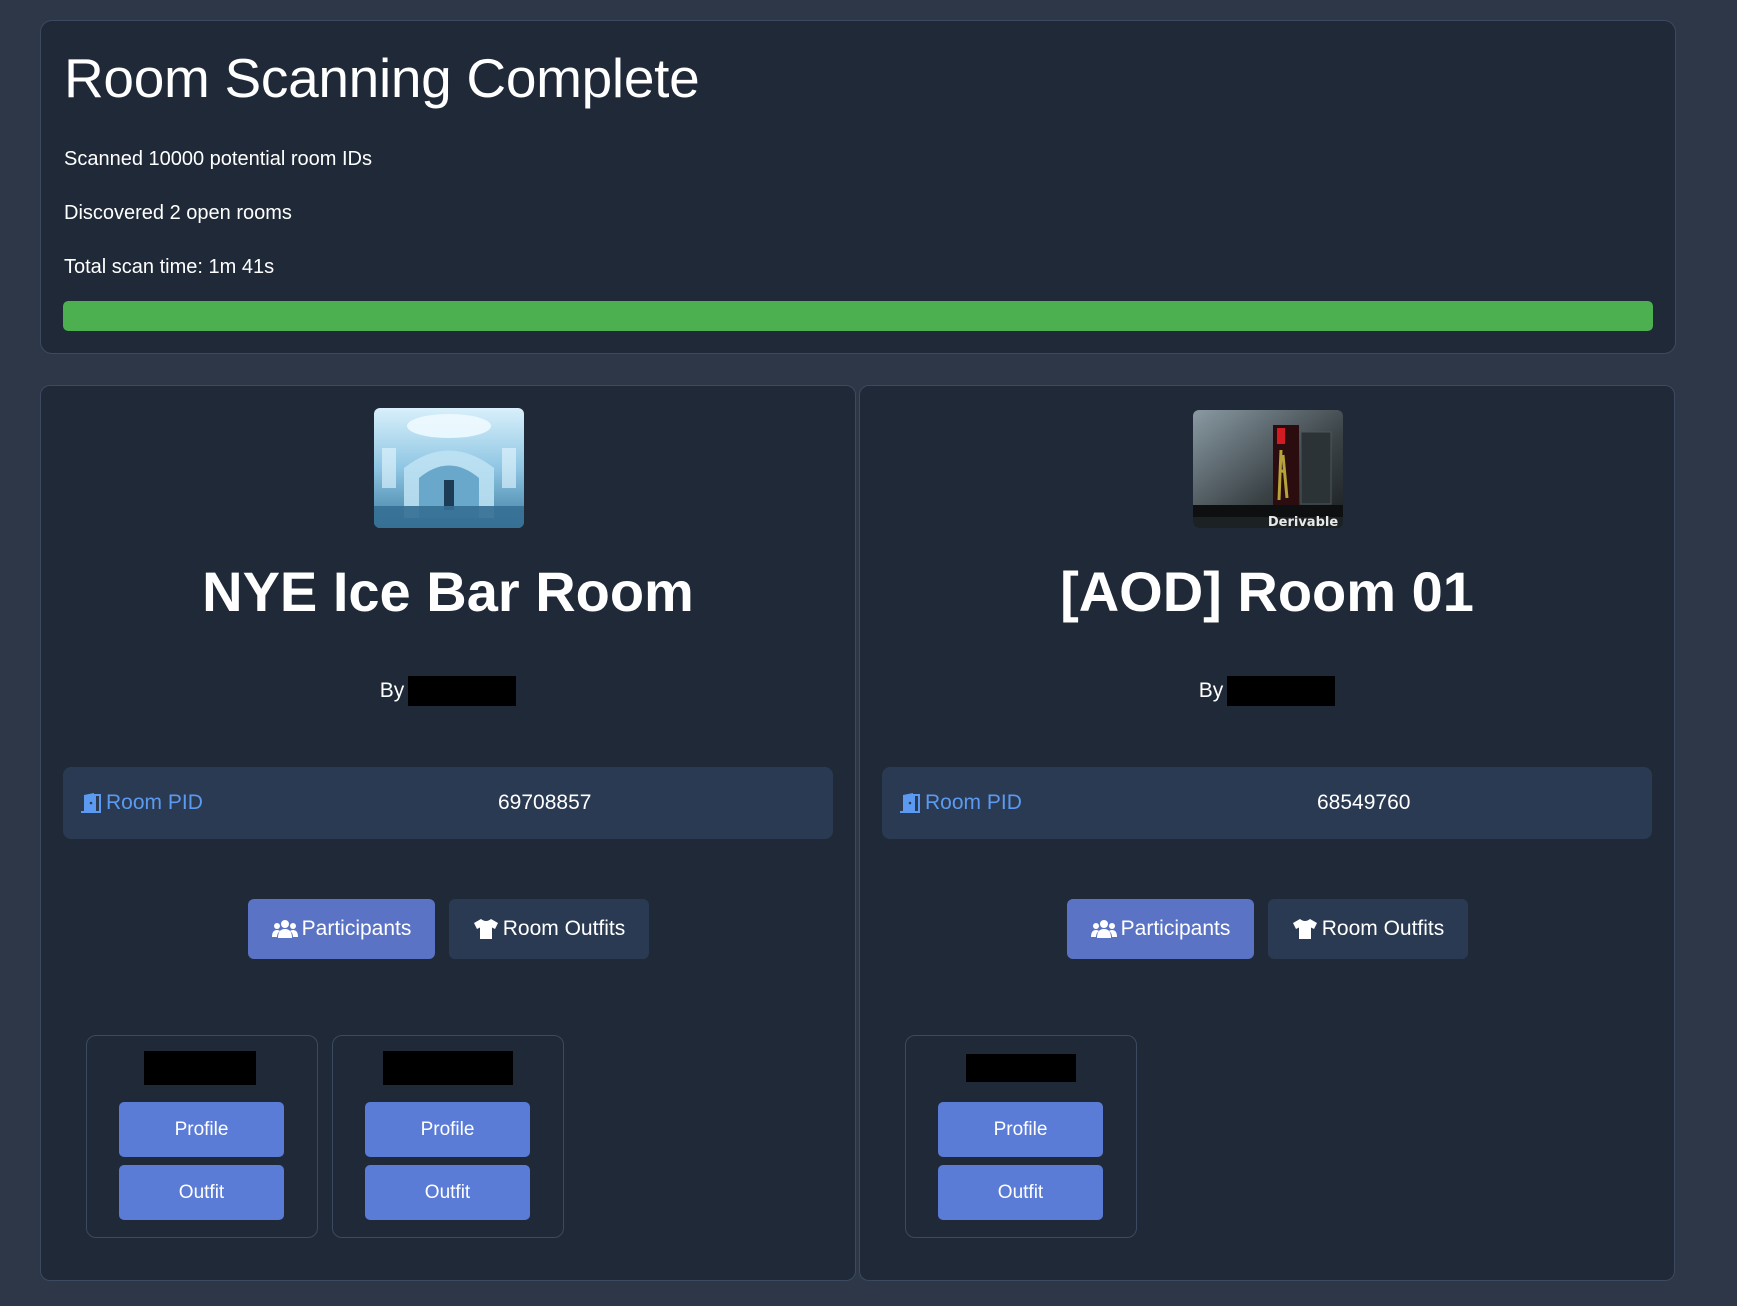 This screenshot has height=1306, width=1737. I want to click on room-thumbnail: Derivable, so click(1268, 469).